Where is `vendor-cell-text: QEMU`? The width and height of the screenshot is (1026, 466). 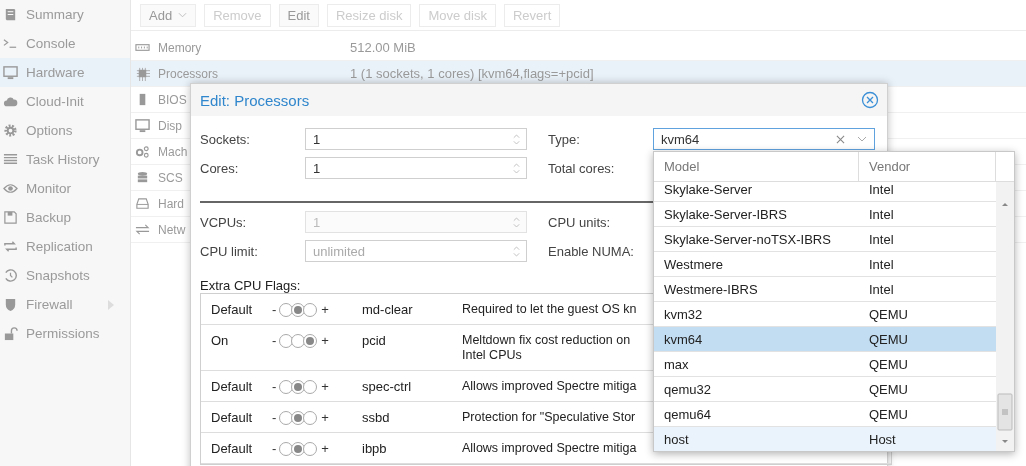 vendor-cell-text: QEMU is located at coordinates (888, 389).